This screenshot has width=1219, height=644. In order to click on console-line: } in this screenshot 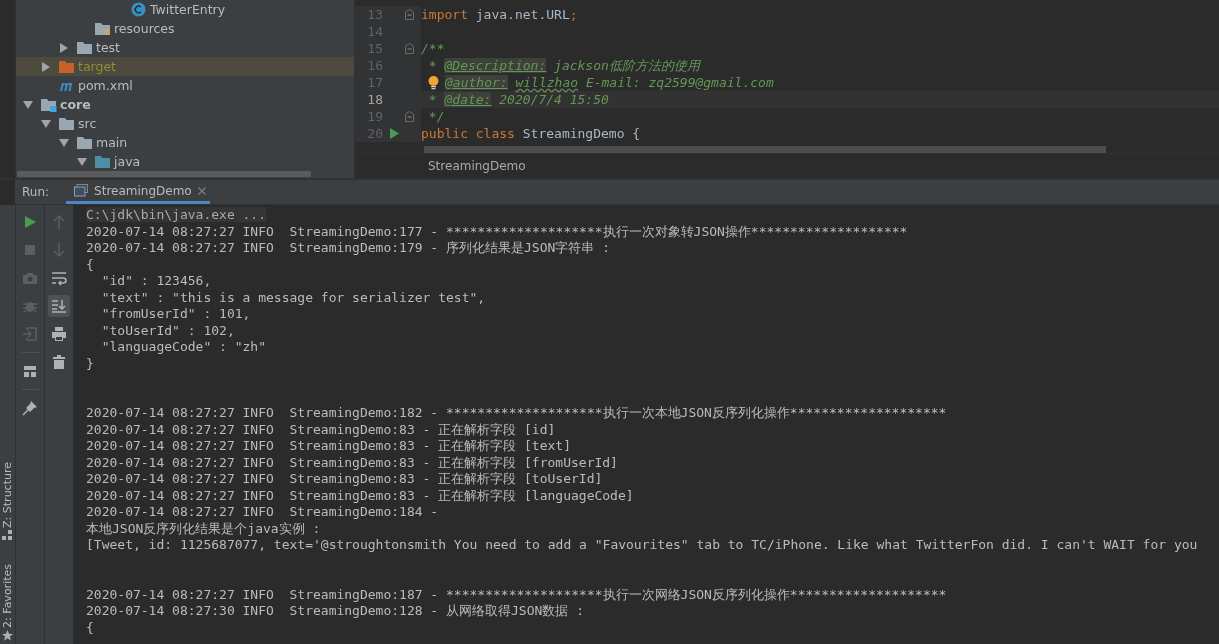, I will do `click(90, 363)`.